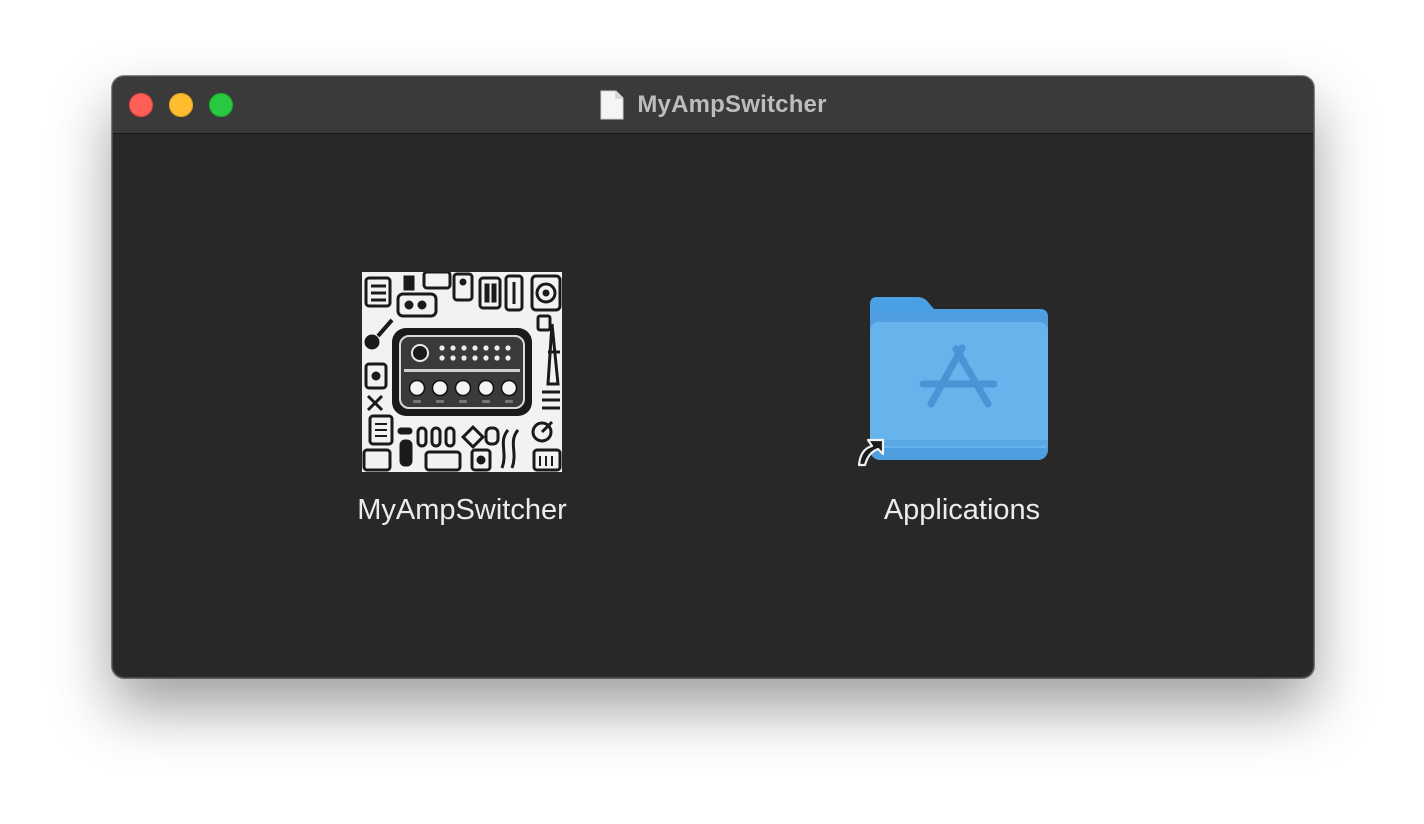  Describe the element at coordinates (462, 510) in the screenshot. I see `app-item-label: MyAmpSwitcher` at that location.